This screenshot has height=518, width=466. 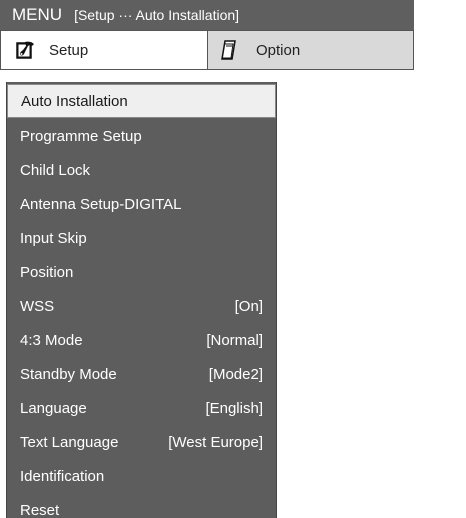 What do you see at coordinates (141, 340) in the screenshot?
I see `menu-item-4-3-mode: 4:3 Mode [Normal]` at bounding box center [141, 340].